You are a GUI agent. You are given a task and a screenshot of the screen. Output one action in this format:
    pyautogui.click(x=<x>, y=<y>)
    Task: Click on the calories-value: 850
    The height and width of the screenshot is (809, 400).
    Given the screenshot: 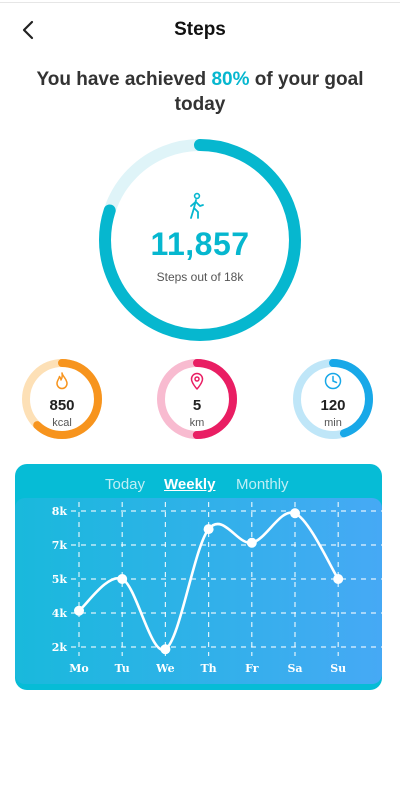 What is the action you would take?
    pyautogui.click(x=62, y=405)
    